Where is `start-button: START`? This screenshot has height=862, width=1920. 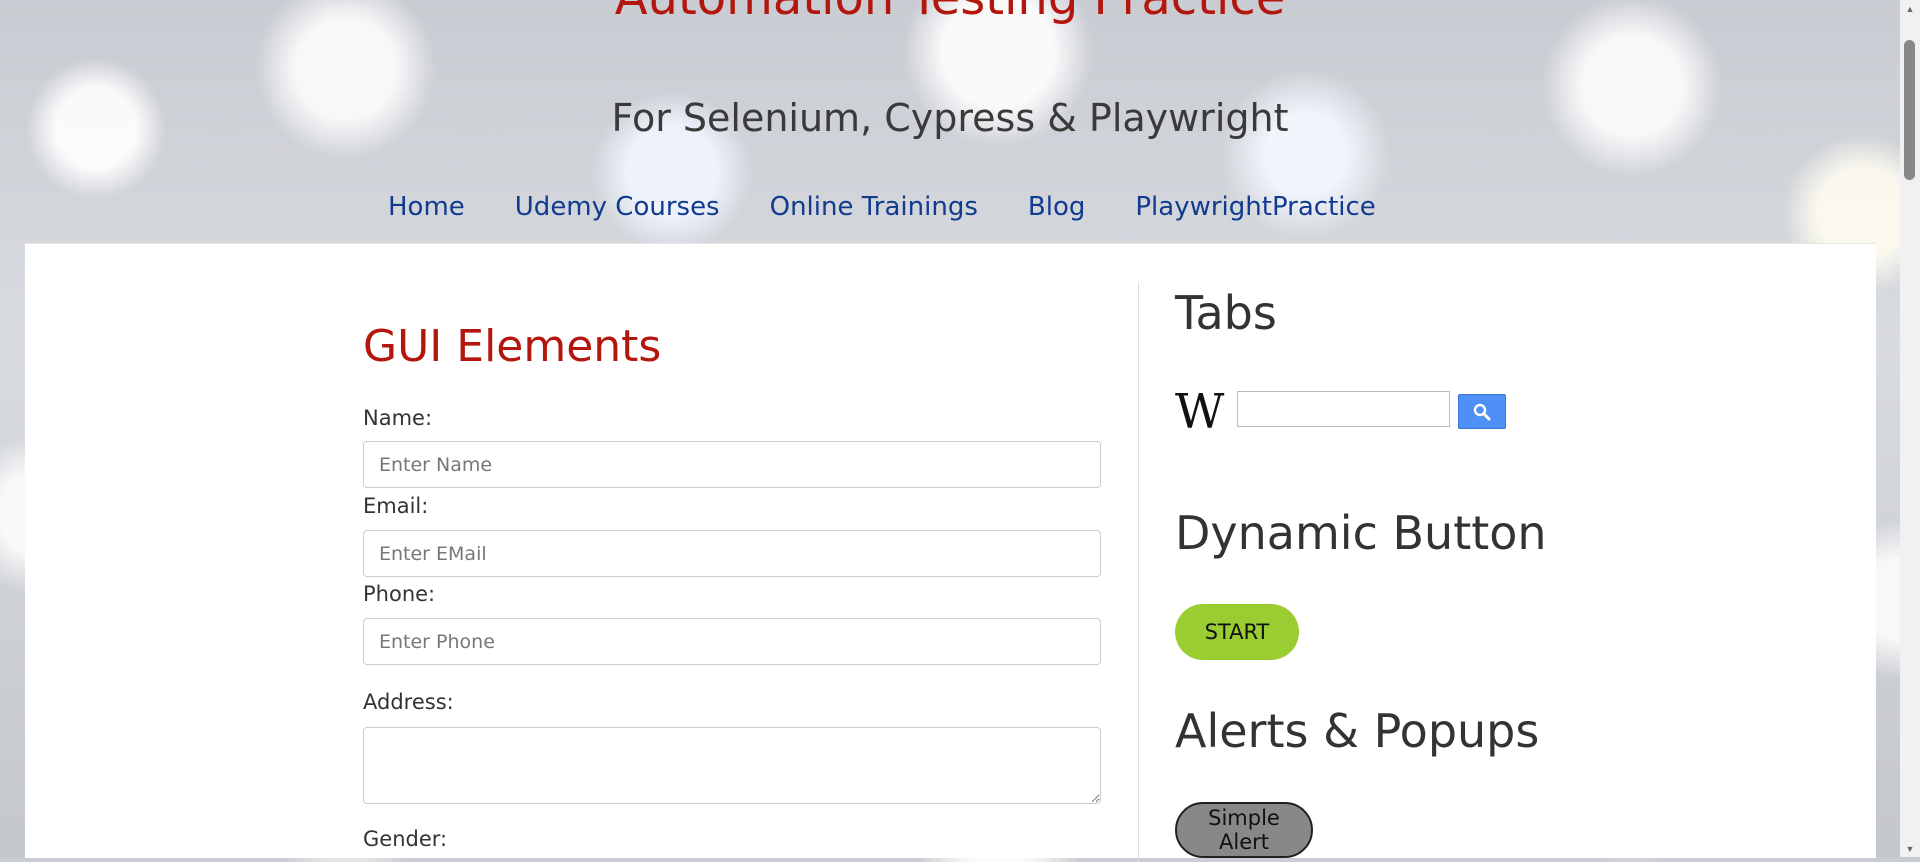
start-button: START is located at coordinates (1237, 632).